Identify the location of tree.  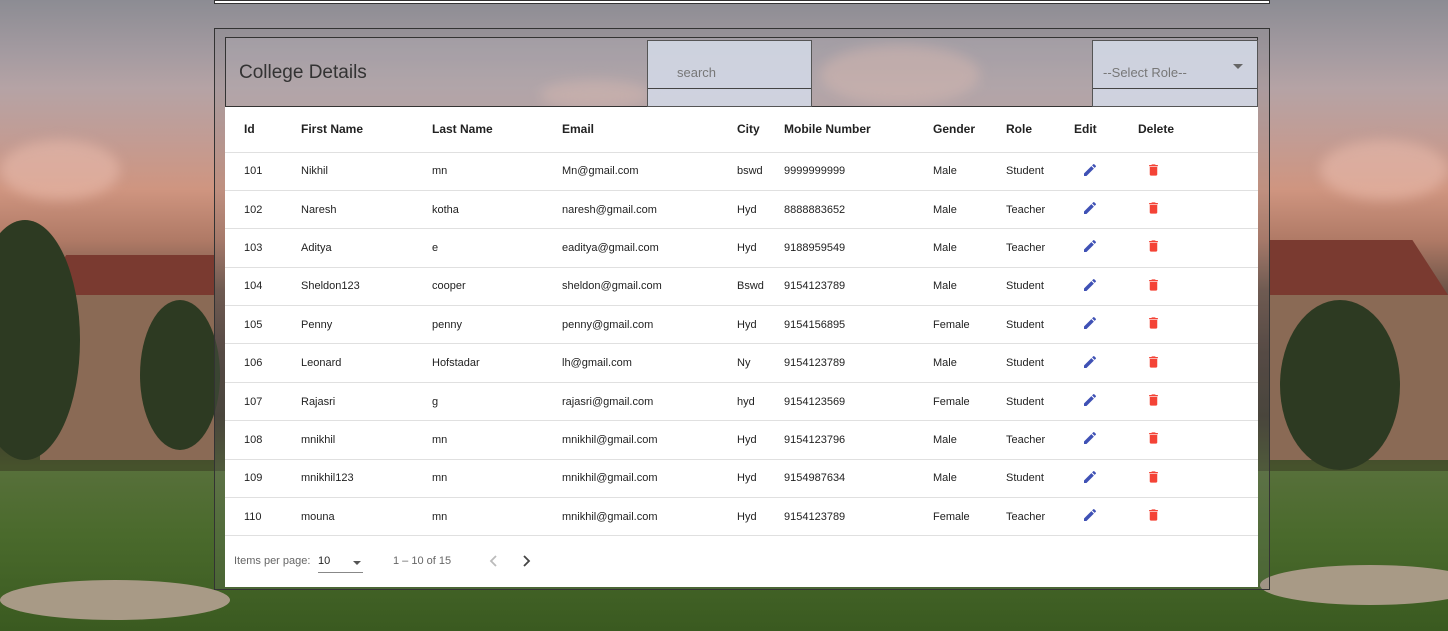
(1340, 385).